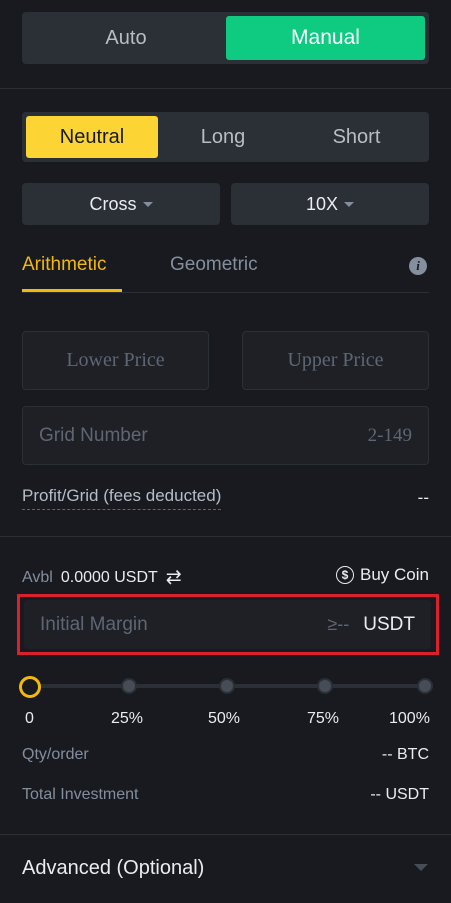 The image size is (451, 903). Describe the element at coordinates (394, 574) in the screenshot. I see `buy-coin-label: Buy Coin` at that location.